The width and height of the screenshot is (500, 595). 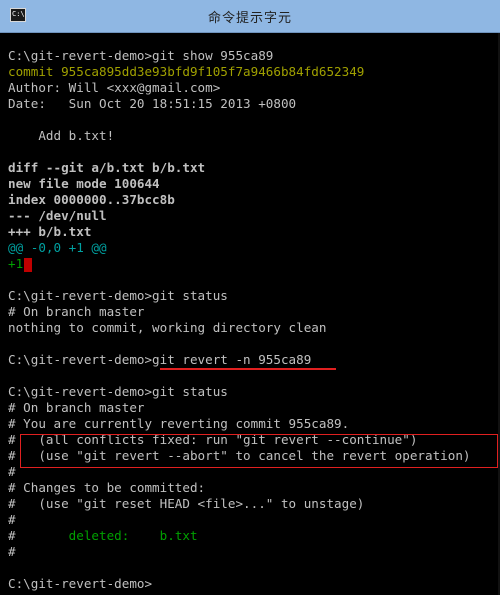 What do you see at coordinates (107, 167) in the screenshot?
I see `console-line-text: diff --git a/b.txt b/b.txt` at bounding box center [107, 167].